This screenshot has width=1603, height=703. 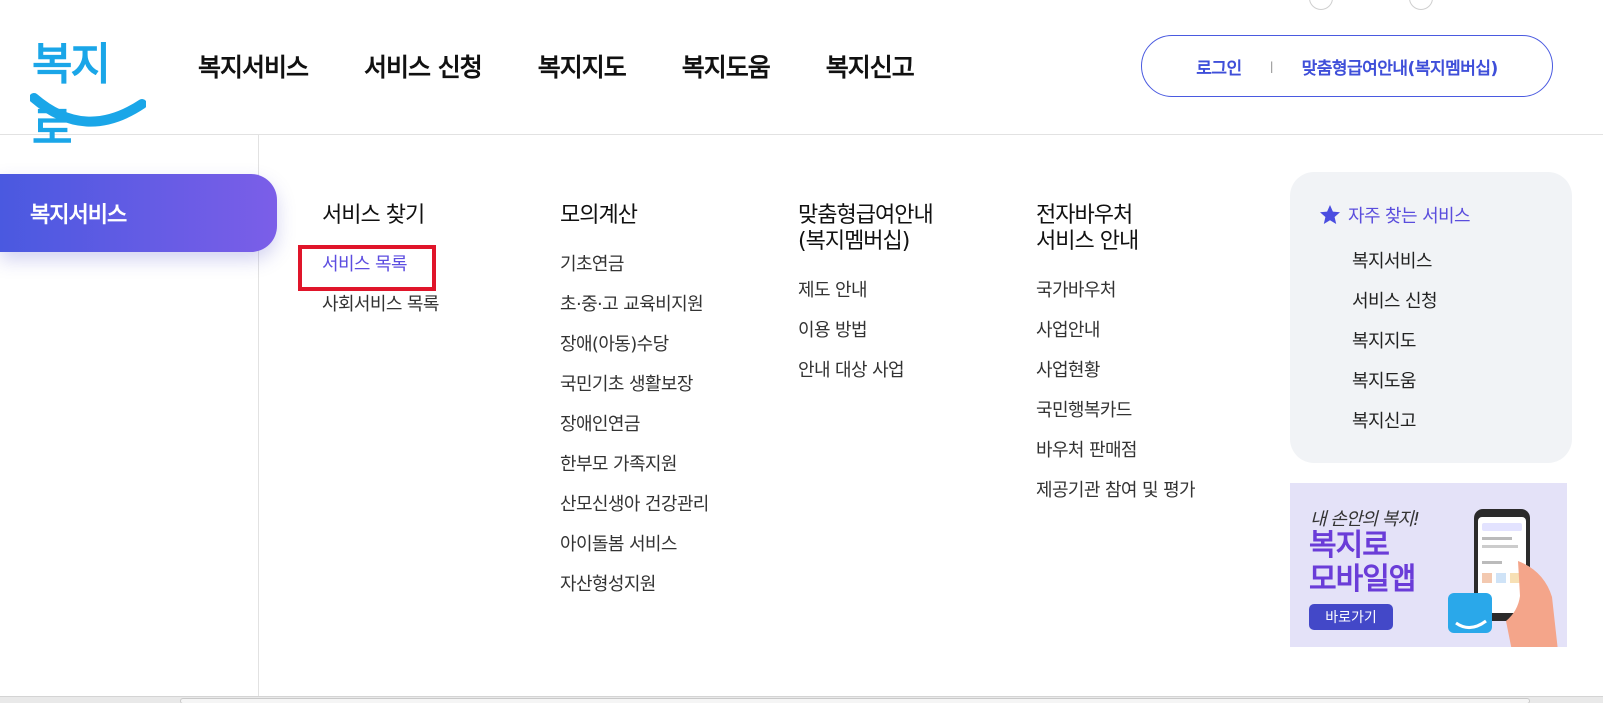 I want to click on favorite-item: 복지서비스, so click(x=1394, y=262).